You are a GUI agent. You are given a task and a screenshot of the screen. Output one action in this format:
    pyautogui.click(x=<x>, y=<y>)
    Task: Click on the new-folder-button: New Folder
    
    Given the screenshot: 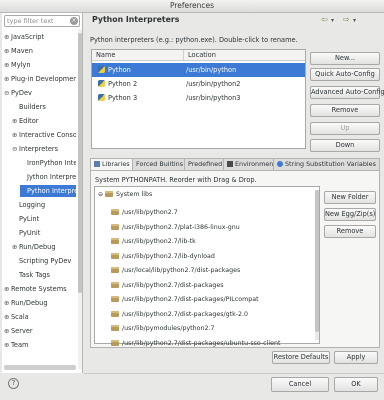 What is the action you would take?
    pyautogui.click(x=350, y=197)
    